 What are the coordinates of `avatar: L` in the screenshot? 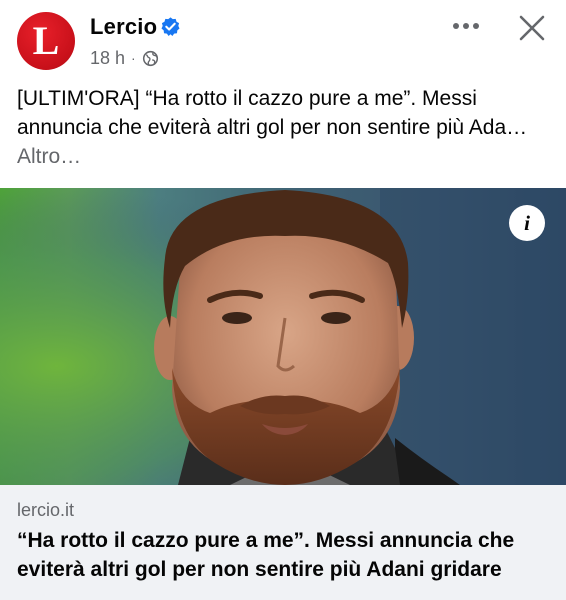 It's located at (46, 41).